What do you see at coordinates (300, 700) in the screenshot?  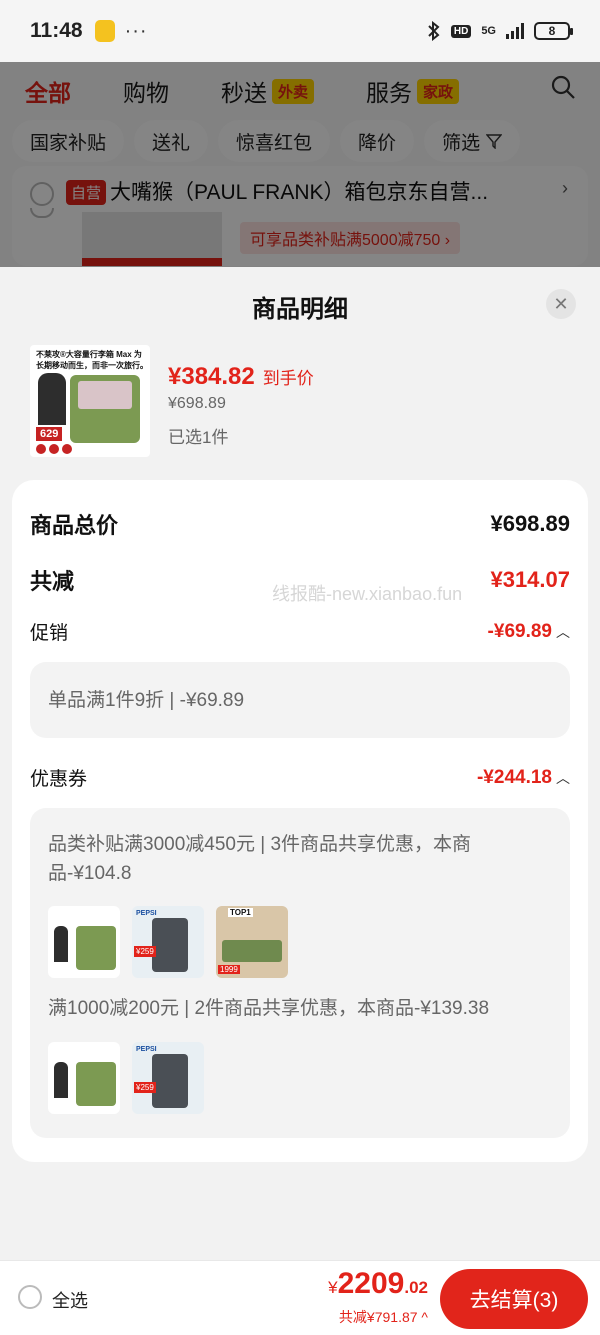 I see `promo-detail-box: 单品满1件9折 | -¥69.89` at bounding box center [300, 700].